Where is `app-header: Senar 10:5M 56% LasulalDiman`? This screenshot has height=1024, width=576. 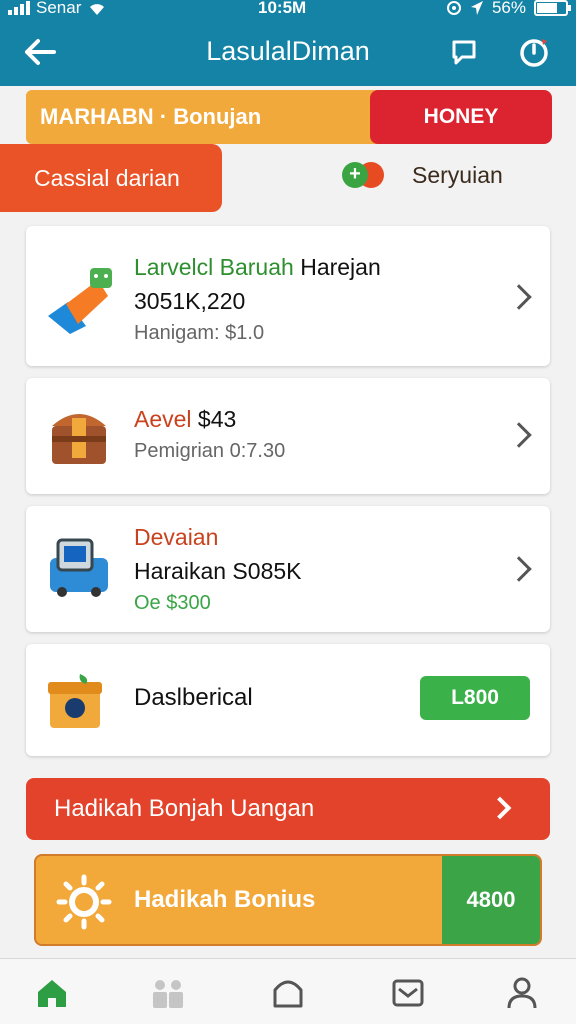
app-header: Senar 10:5M 56% LasulalDiman is located at coordinates (288, 43).